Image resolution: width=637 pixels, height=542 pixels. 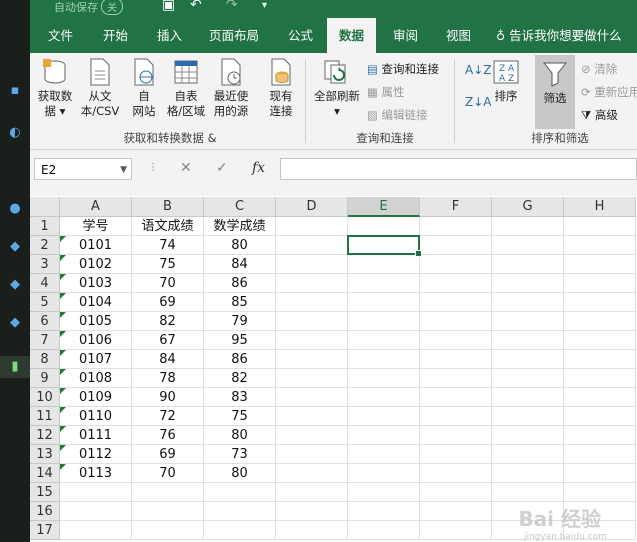 What do you see at coordinates (168, 530) in the screenshot?
I see `cell-b17` at bounding box center [168, 530].